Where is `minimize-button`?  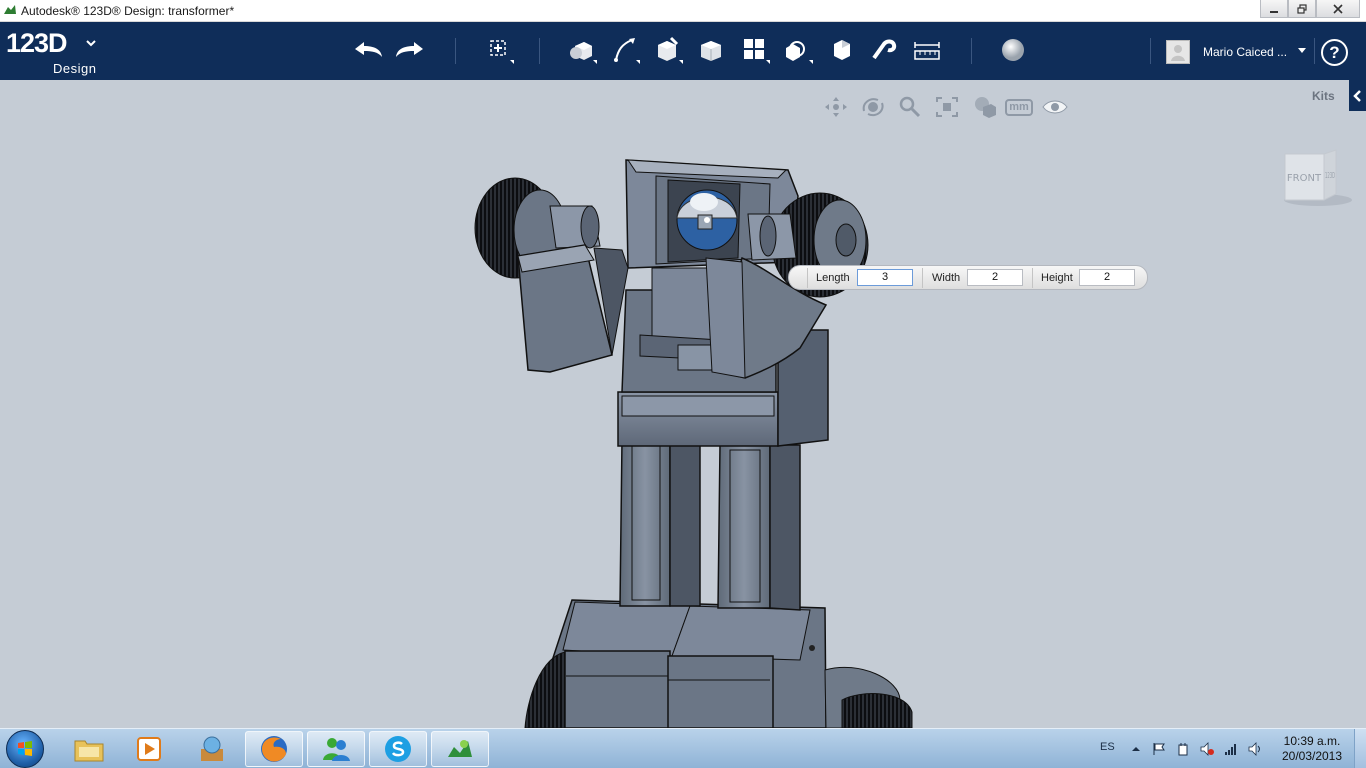
minimize-button is located at coordinates (1274, 9).